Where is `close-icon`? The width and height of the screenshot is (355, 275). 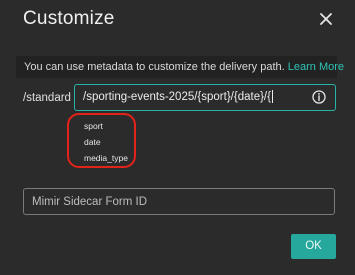 close-icon is located at coordinates (326, 19).